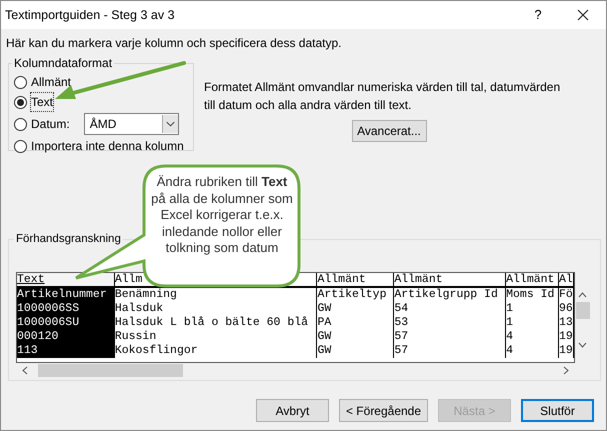  I want to click on radio-label: Allmänt, so click(51, 82).